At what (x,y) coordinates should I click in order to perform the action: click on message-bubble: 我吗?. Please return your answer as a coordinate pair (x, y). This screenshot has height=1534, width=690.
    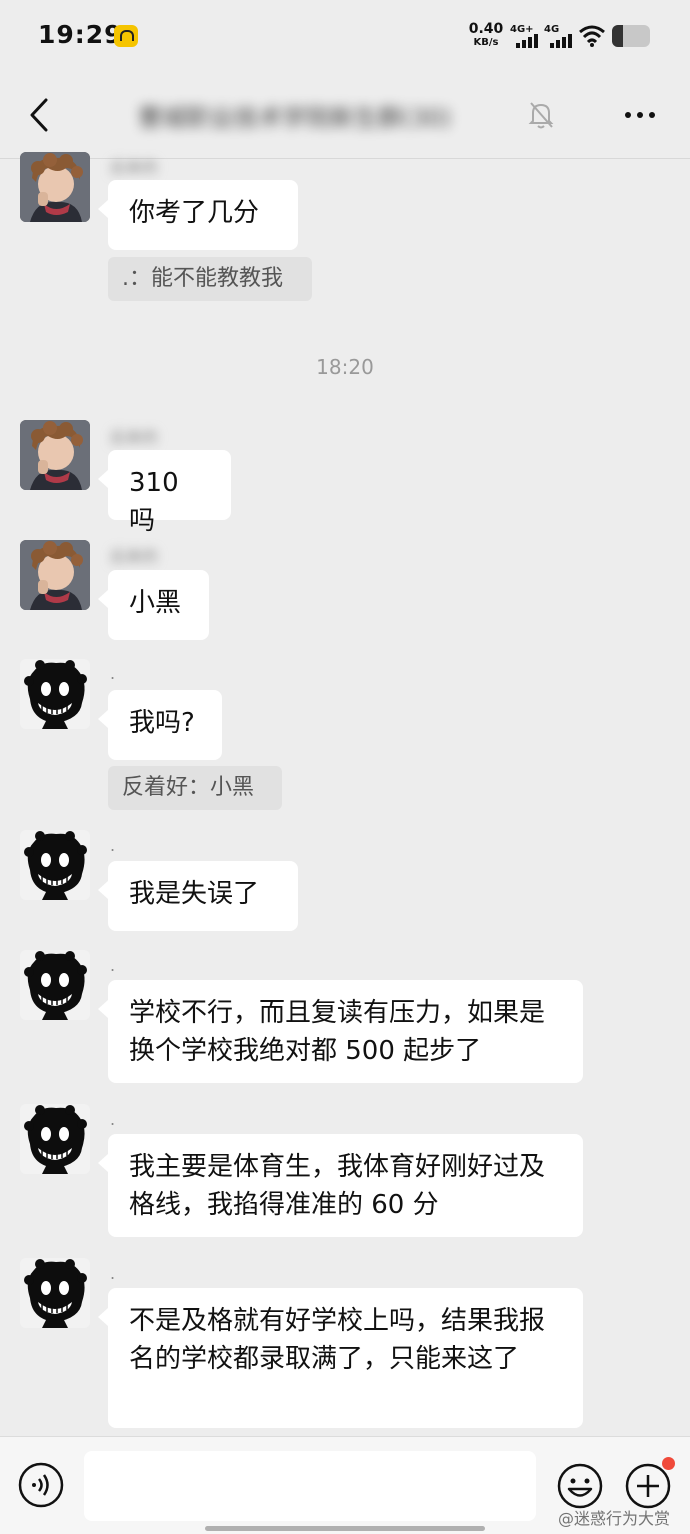
    Looking at the image, I should click on (160, 725).